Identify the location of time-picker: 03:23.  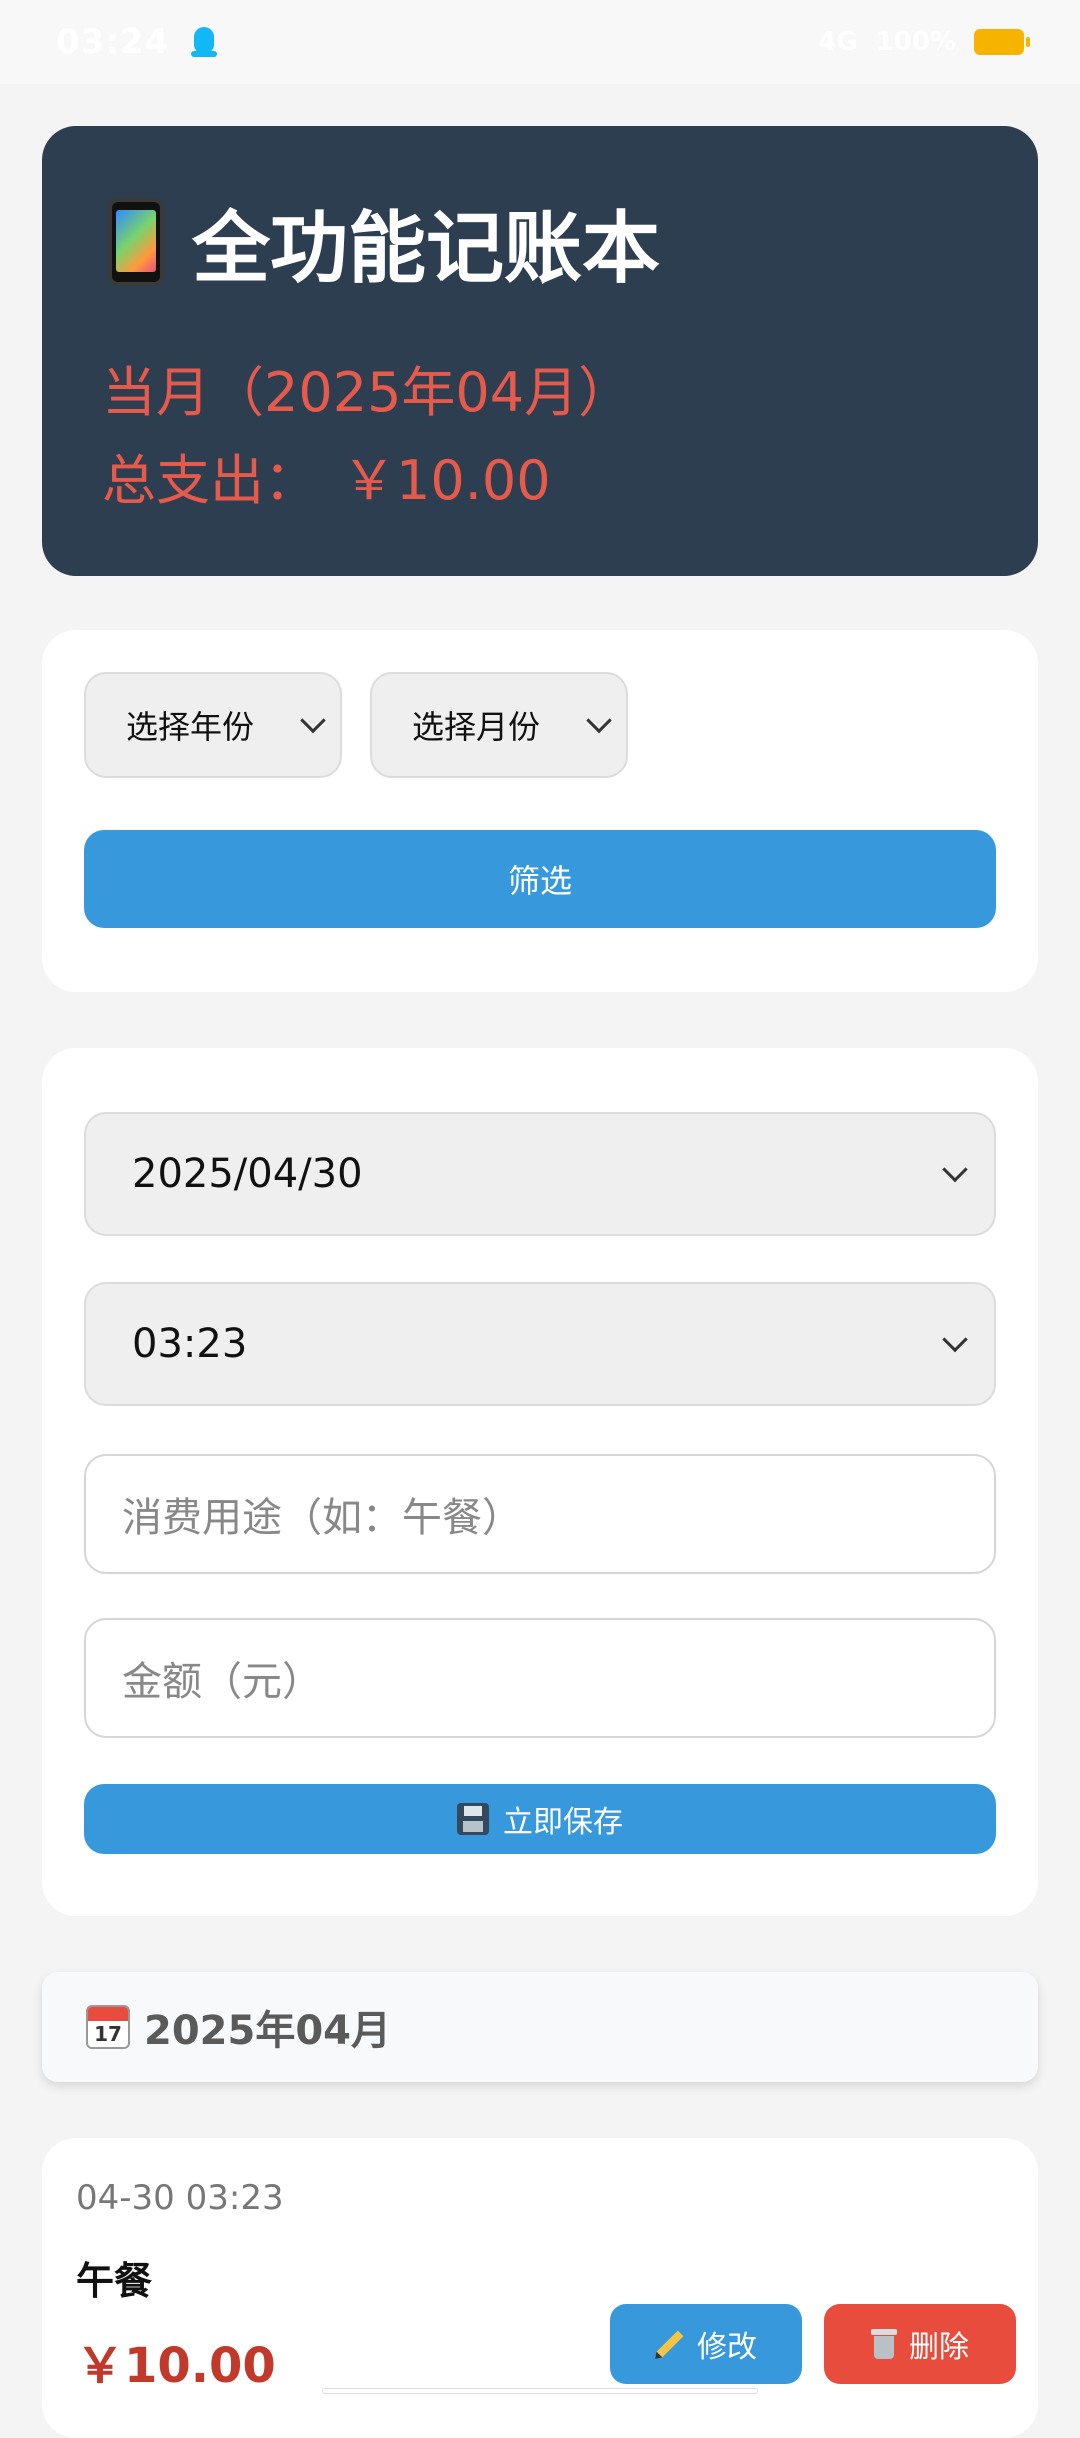
(540, 1344).